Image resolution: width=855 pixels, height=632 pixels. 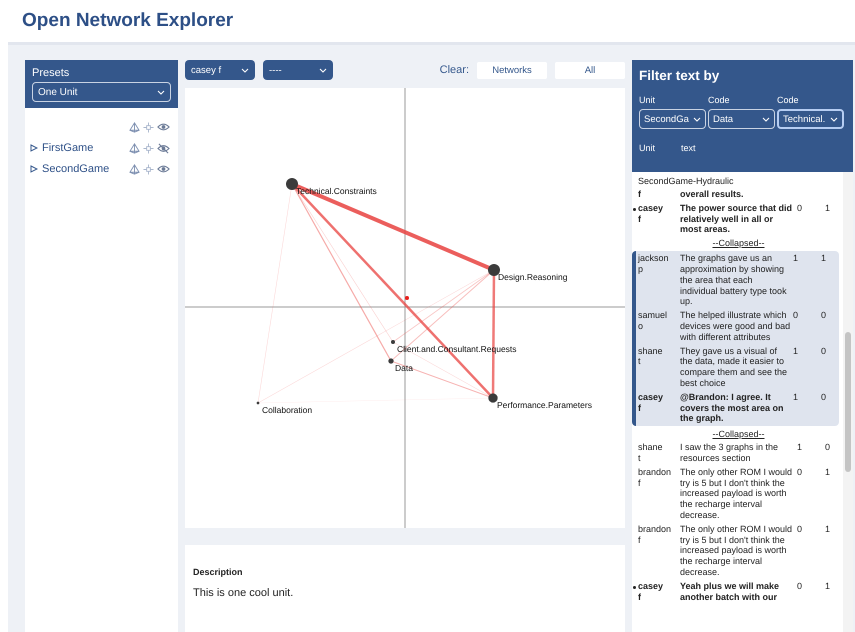 What do you see at coordinates (128, 21) in the screenshot?
I see `app-title: Open Network Explorer` at bounding box center [128, 21].